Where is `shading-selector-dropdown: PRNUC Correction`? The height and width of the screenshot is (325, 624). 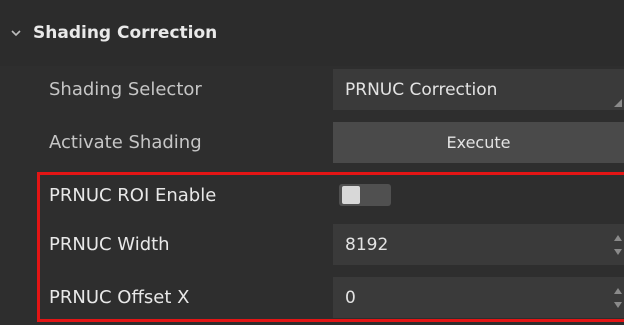
shading-selector-dropdown: PRNUC Correction is located at coordinates (478, 89).